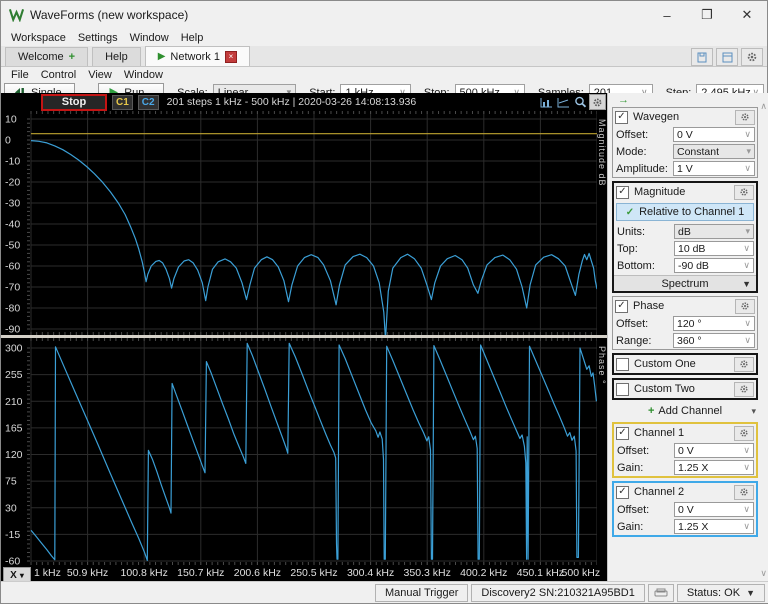 The image size is (768, 604). What do you see at coordinates (622, 492) in the screenshot?
I see `channel2-checkbox: ✓` at bounding box center [622, 492].